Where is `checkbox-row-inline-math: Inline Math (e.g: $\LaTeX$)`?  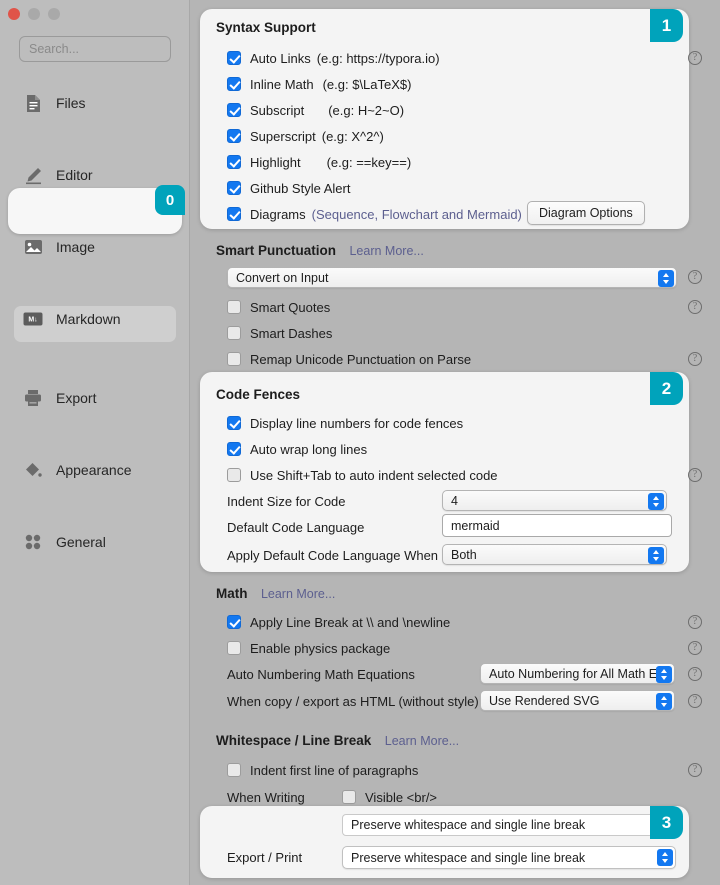
checkbox-row-inline-math: Inline Math (e.g: $\LaTeX$) is located at coordinates (319, 84).